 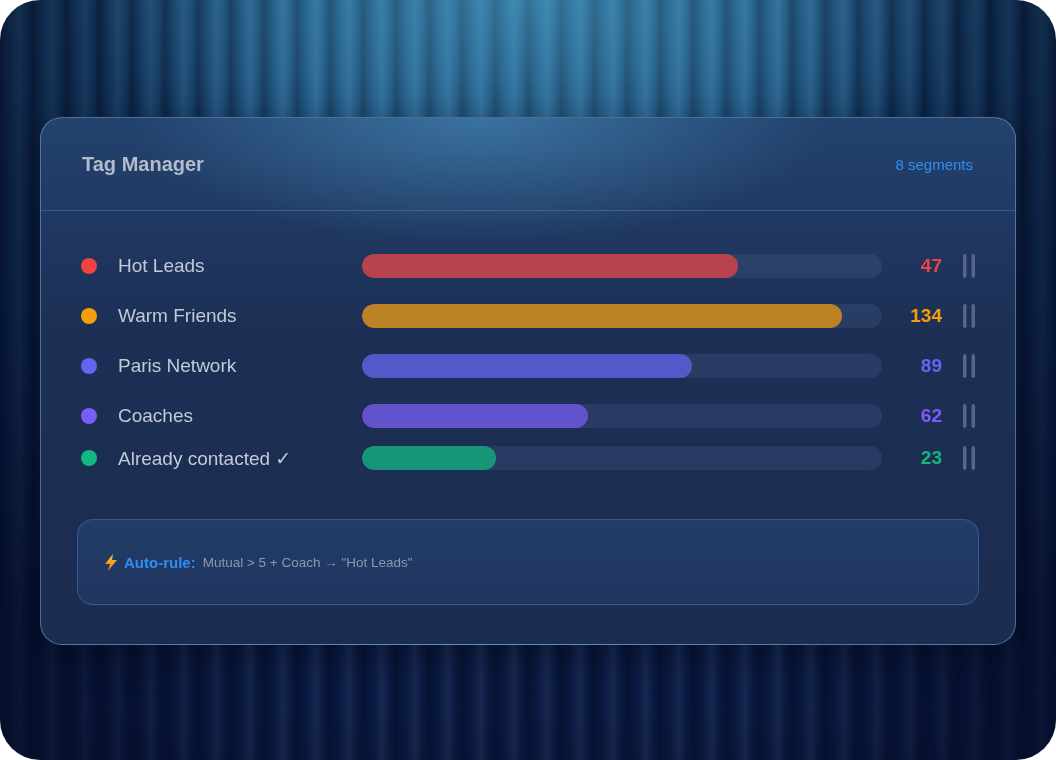 I want to click on tag-count: 89, so click(x=930, y=366).